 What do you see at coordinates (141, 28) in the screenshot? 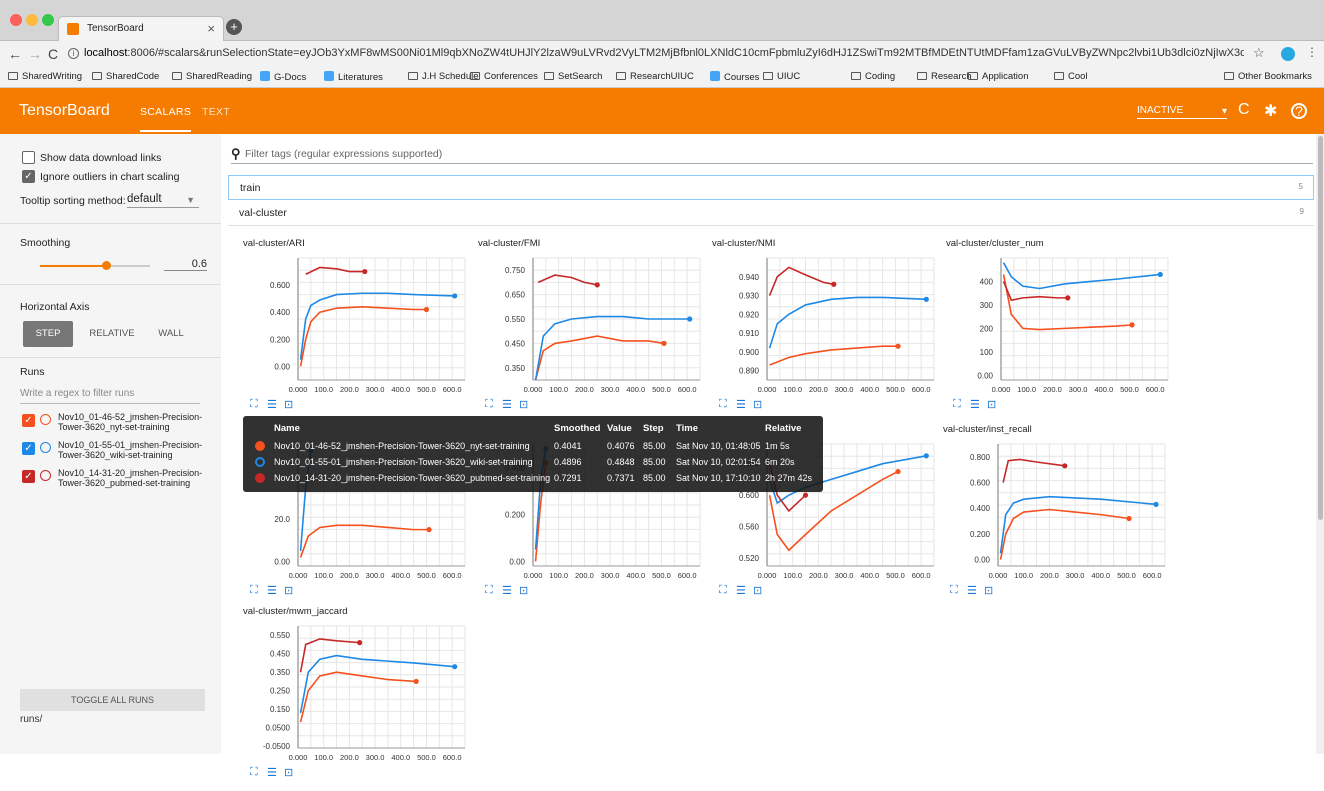
I see `browser-tab-tensorboard: TensorBoard ×` at bounding box center [141, 28].